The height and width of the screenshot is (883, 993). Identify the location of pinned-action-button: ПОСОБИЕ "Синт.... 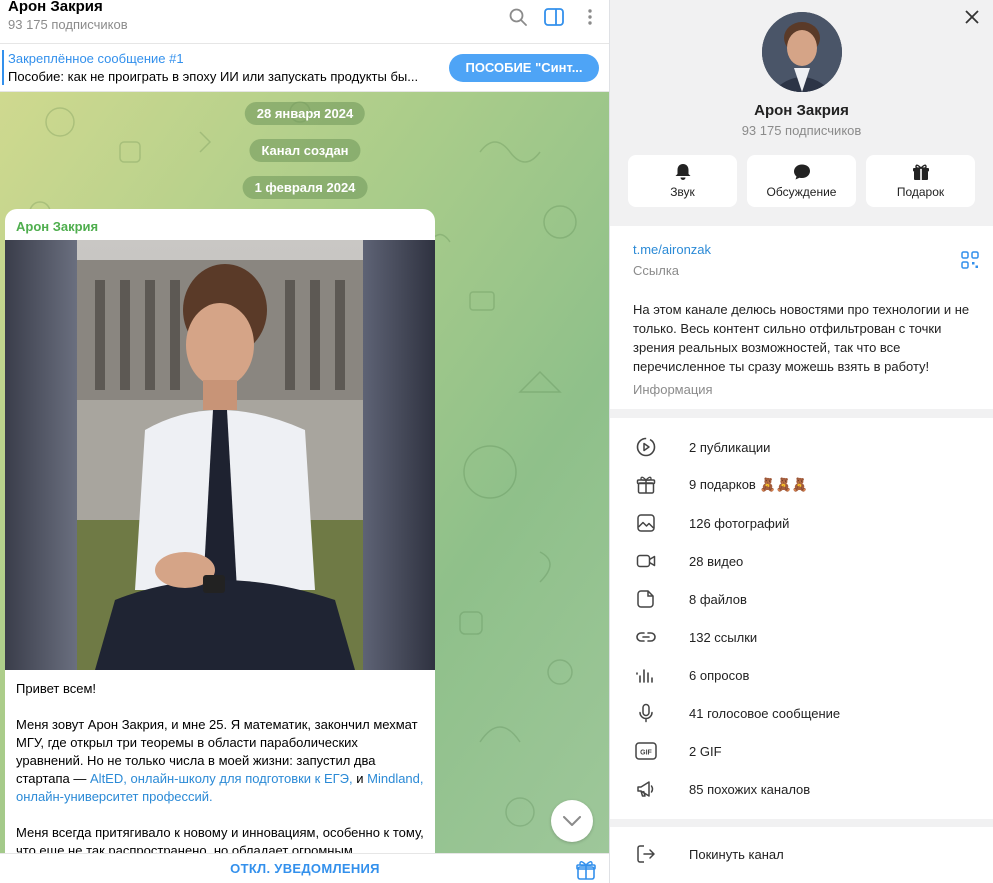
(524, 67).